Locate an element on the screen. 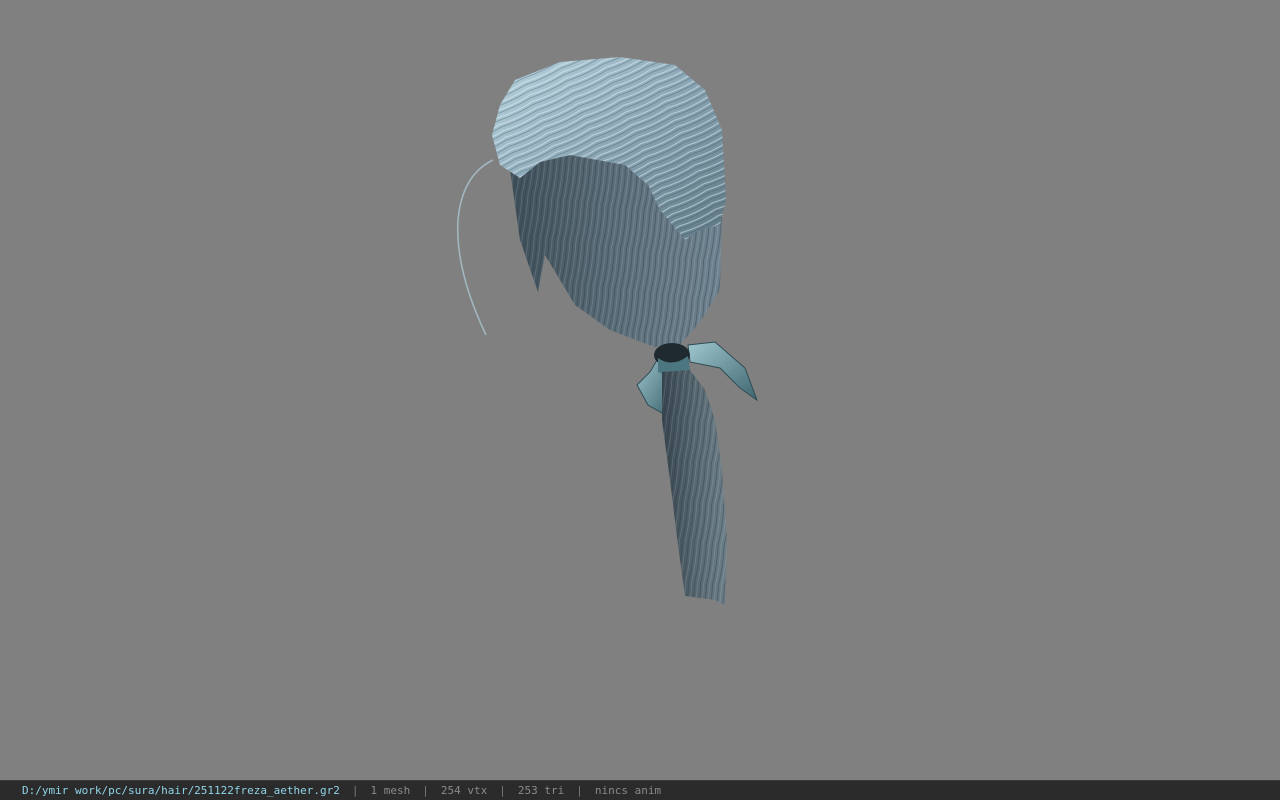  triangle-count: 253 tri is located at coordinates (541, 790).